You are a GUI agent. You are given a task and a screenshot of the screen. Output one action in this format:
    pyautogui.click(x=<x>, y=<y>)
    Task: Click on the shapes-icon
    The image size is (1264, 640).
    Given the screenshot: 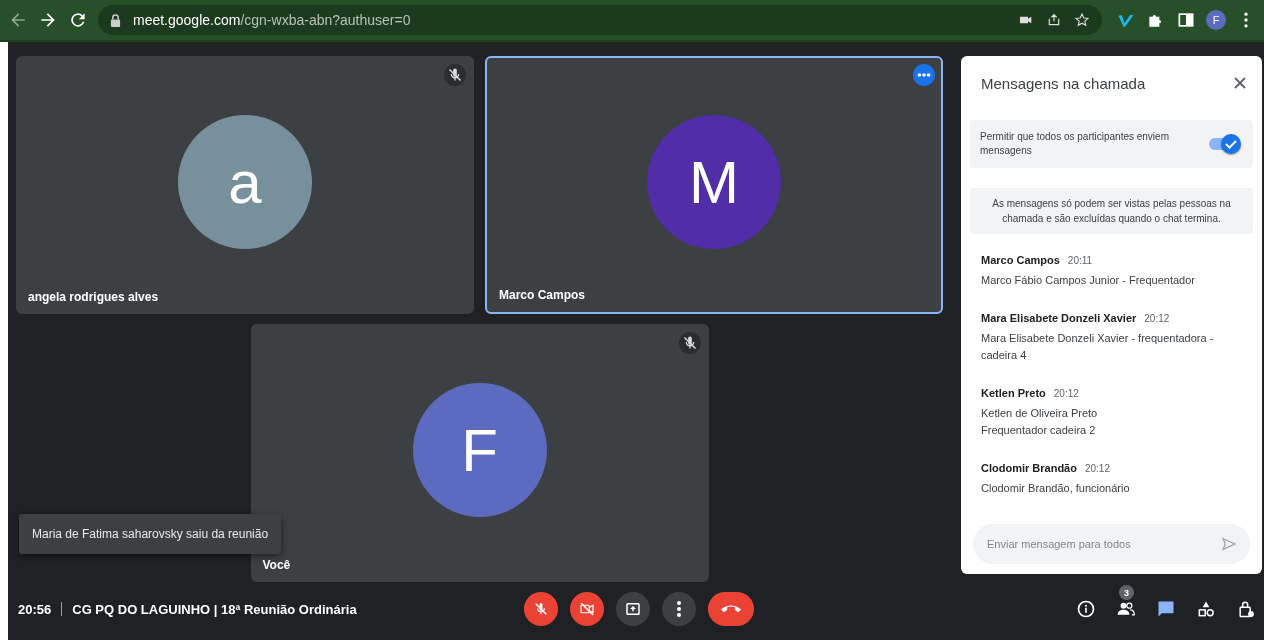 What is the action you would take?
    pyautogui.click(x=1206, y=609)
    